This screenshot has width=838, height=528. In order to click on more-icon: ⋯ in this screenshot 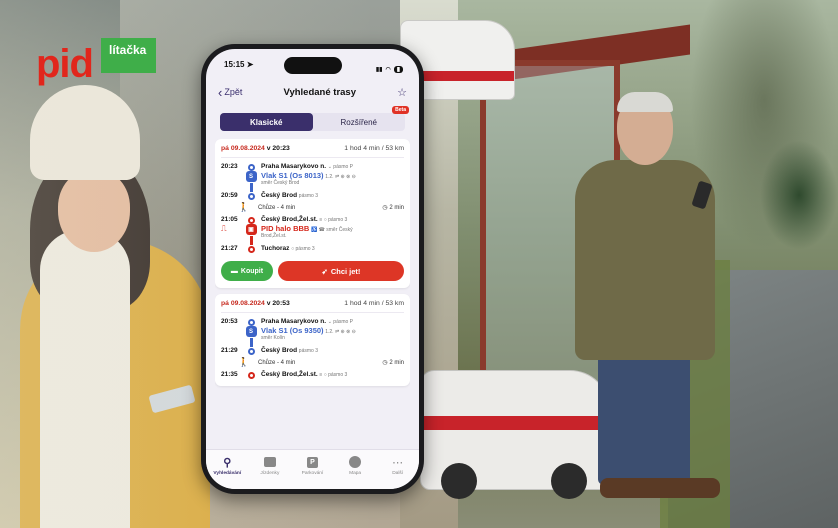, I will do `click(398, 462)`.